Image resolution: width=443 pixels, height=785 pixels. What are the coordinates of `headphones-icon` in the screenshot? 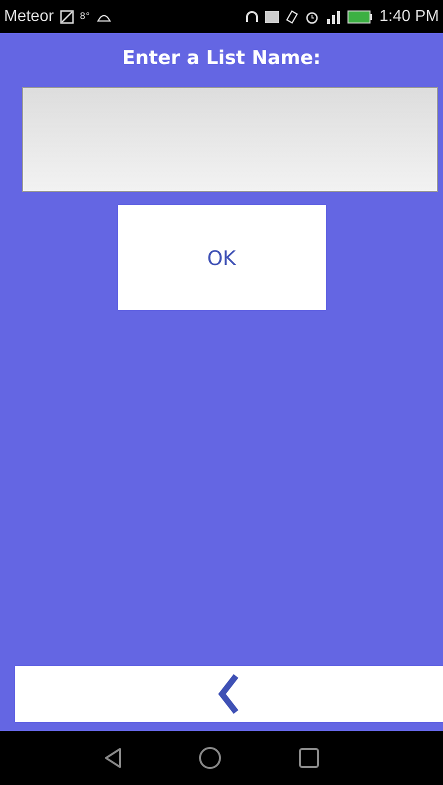 It's located at (252, 17).